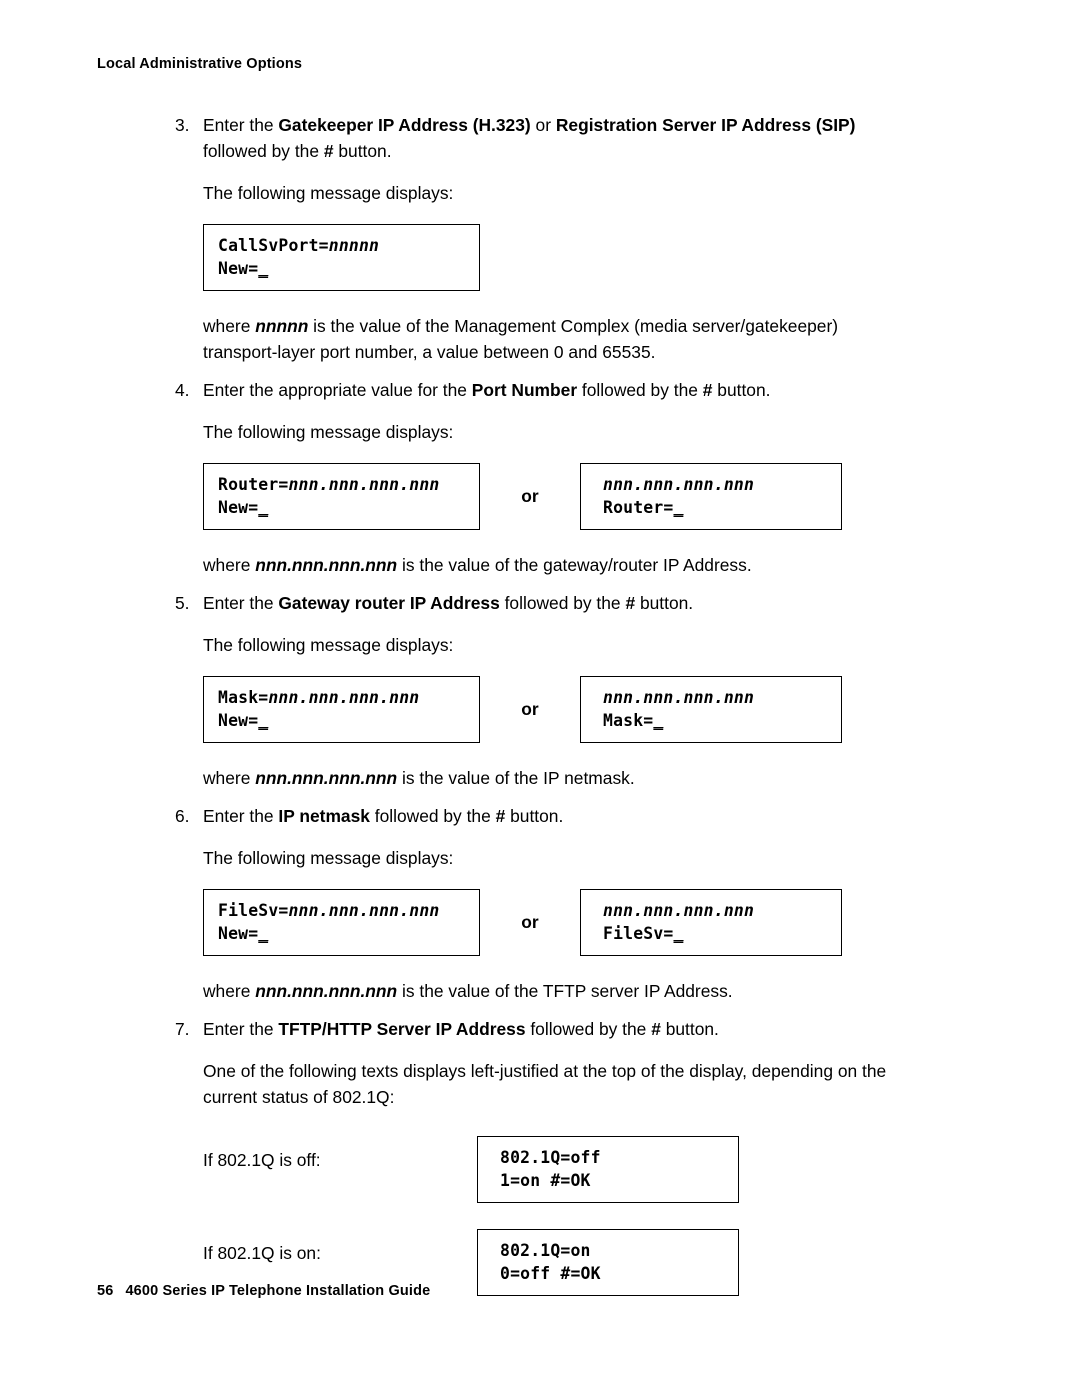 The width and height of the screenshot is (1080, 1397). I want to click on step-4-lead: Enter the appropriate value for the, so click(337, 390).